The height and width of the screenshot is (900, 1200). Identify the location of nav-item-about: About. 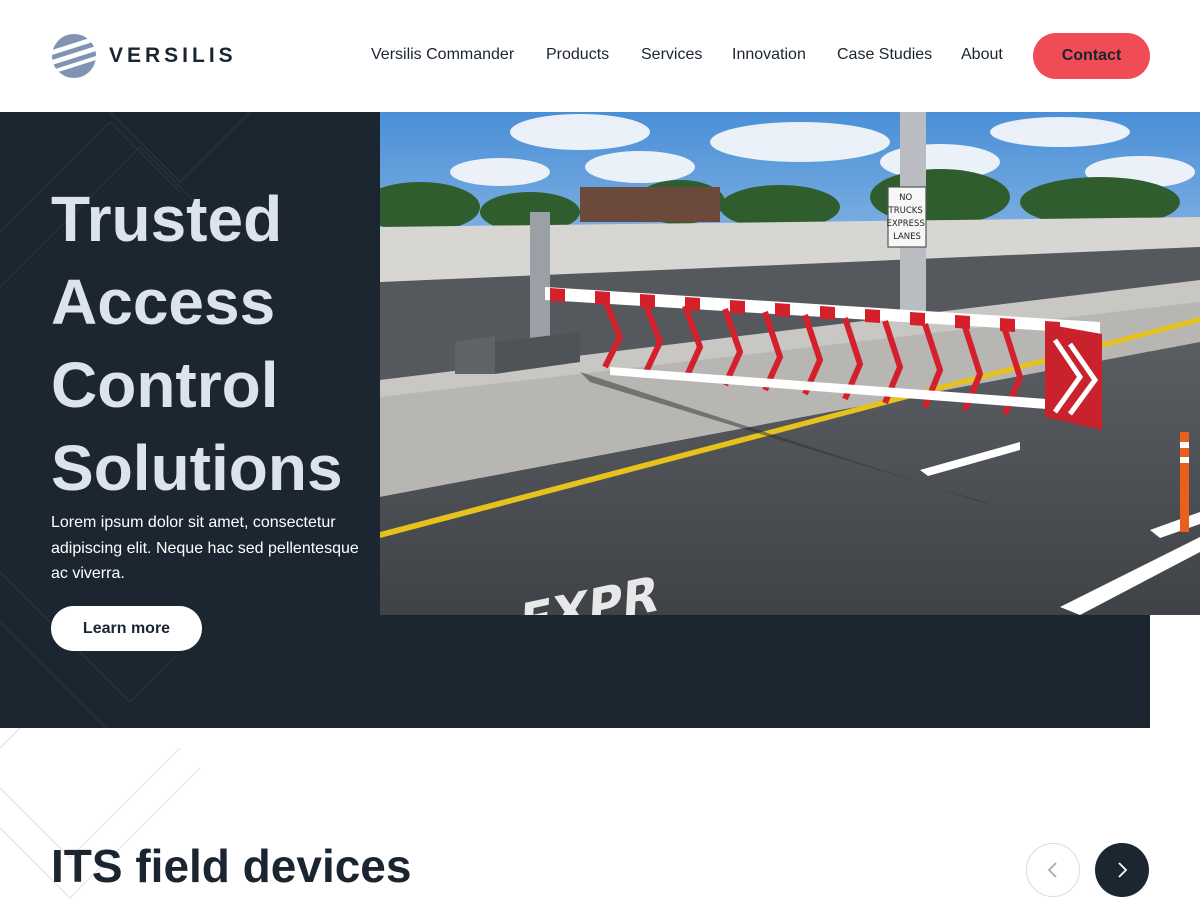
(982, 55).